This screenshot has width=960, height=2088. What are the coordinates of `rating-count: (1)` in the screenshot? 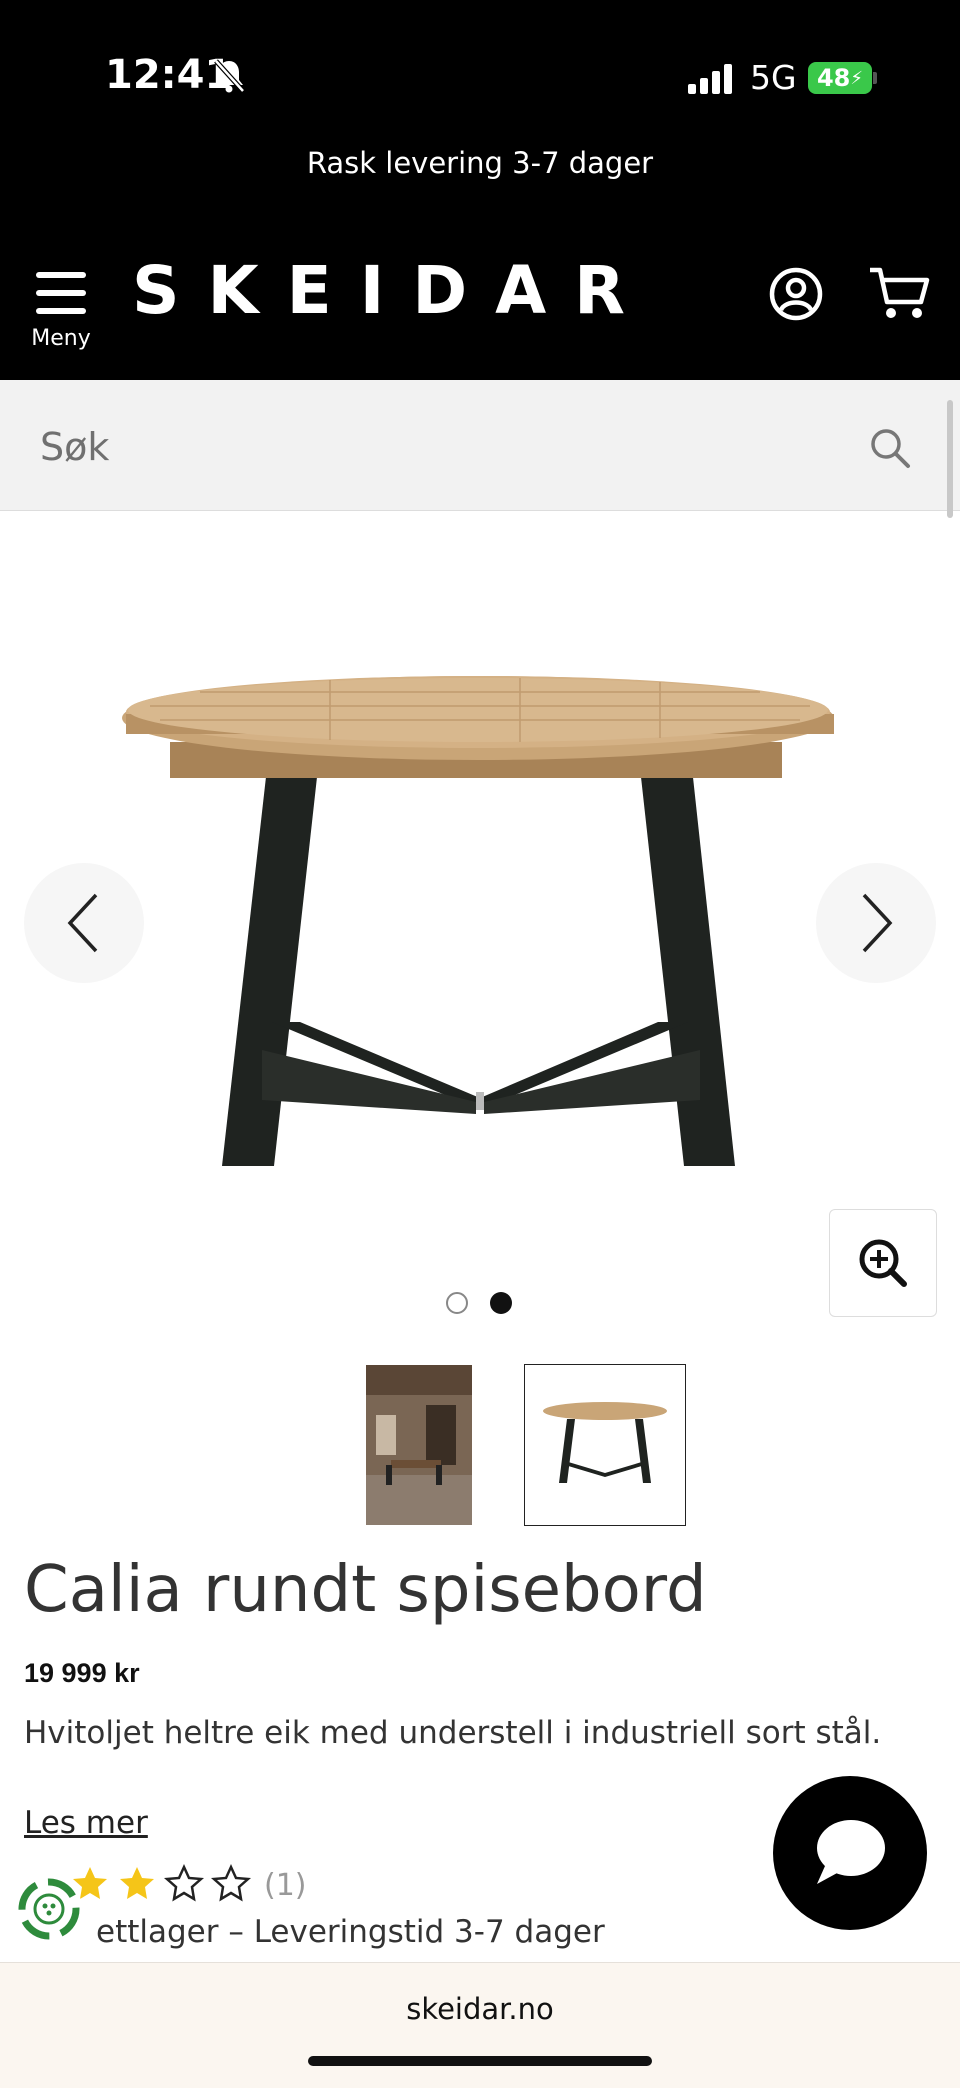 It's located at (285, 1885).